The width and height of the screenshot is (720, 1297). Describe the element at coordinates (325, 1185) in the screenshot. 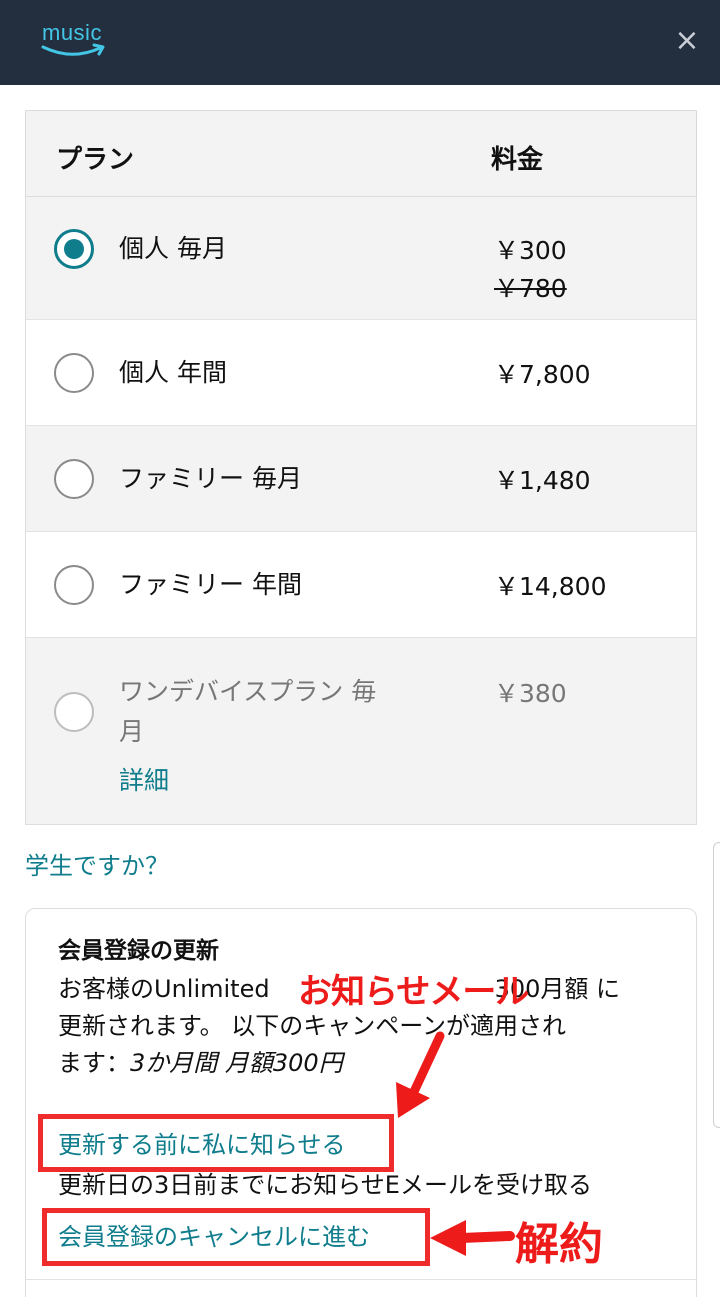

I see `notify-description: 更新日の3日前までにお知らせEメールを受け取る` at that location.